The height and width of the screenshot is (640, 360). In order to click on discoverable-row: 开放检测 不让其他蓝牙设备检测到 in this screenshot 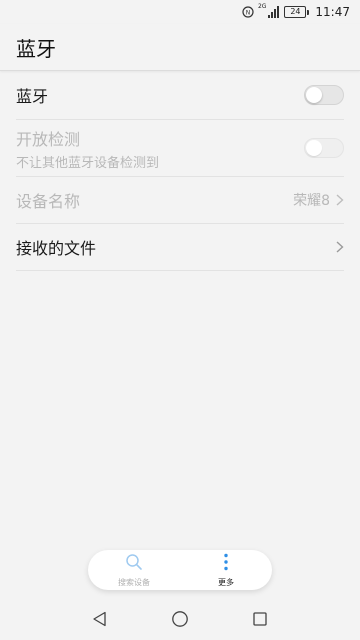, I will do `click(180, 148)`.